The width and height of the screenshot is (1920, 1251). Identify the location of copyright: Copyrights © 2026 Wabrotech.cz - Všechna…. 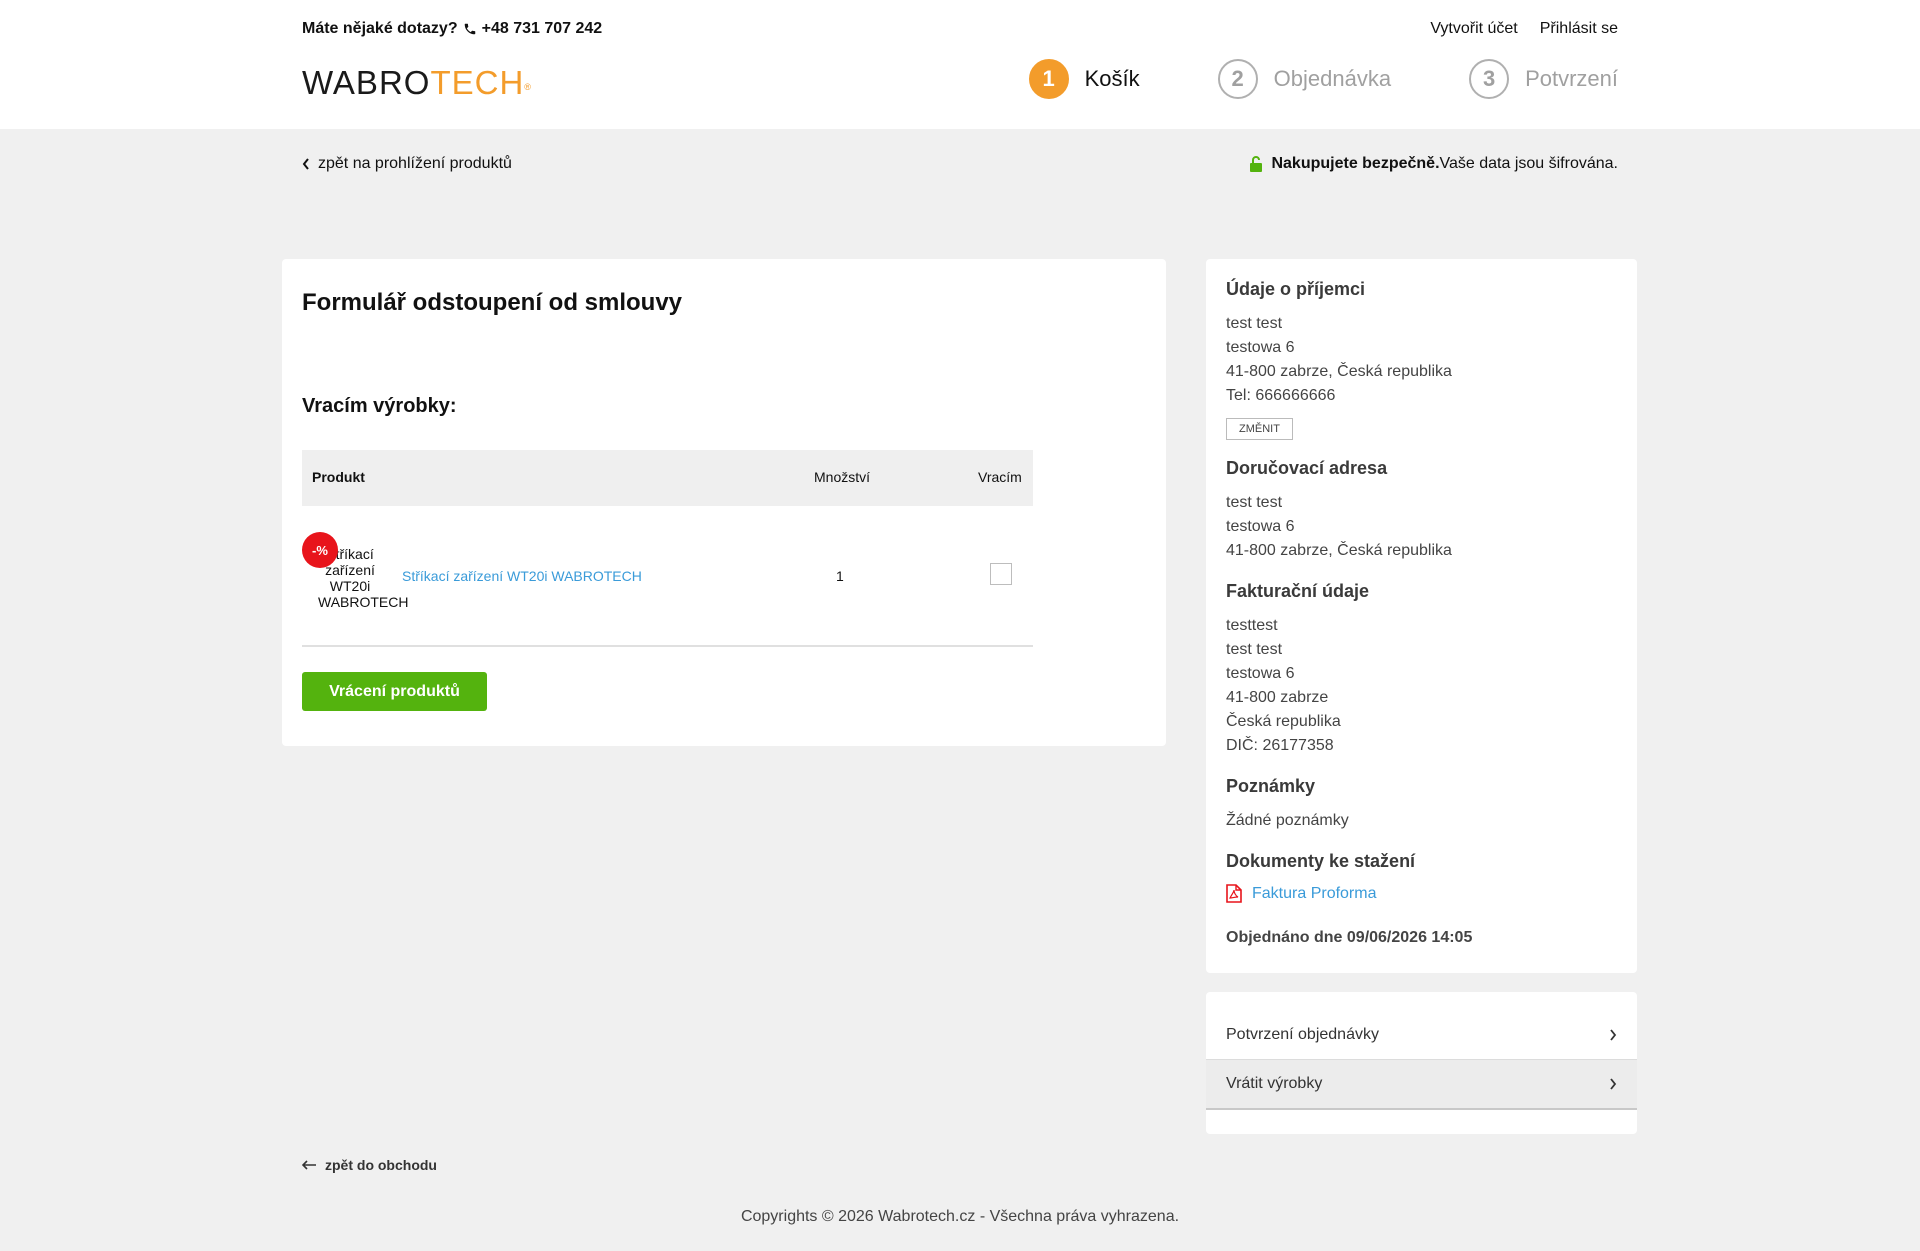
(960, 1216).